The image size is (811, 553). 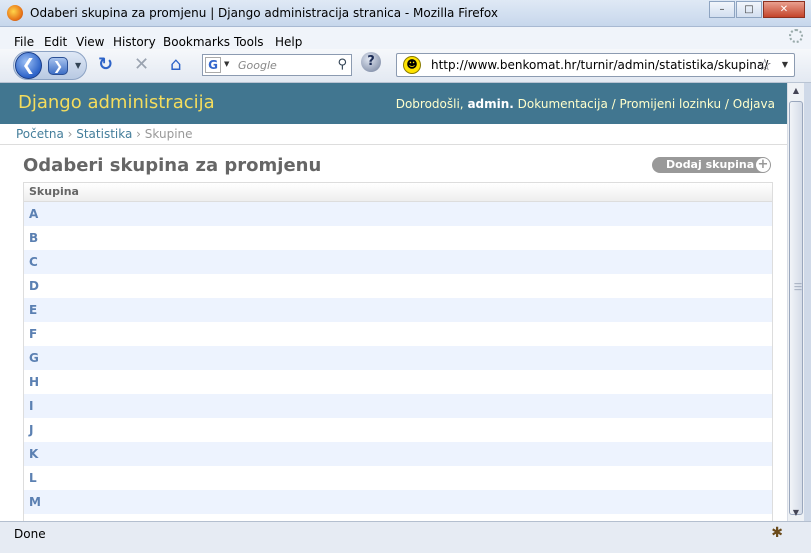 What do you see at coordinates (398, 454) in the screenshot?
I see `table-row: K` at bounding box center [398, 454].